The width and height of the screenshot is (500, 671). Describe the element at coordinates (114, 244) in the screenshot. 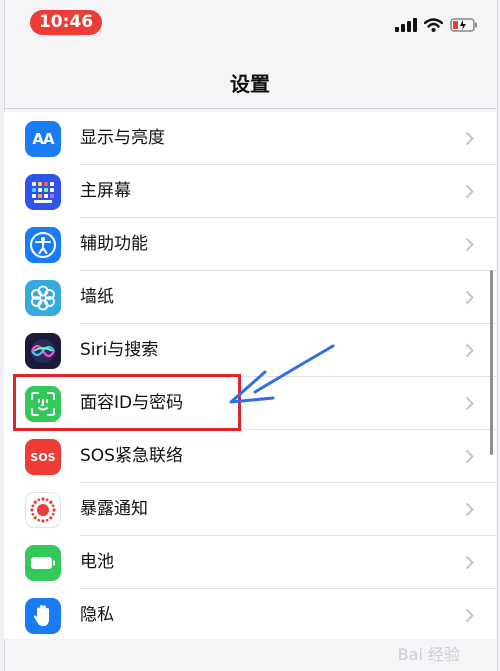

I see `settings-row-label: 辅助功能` at that location.